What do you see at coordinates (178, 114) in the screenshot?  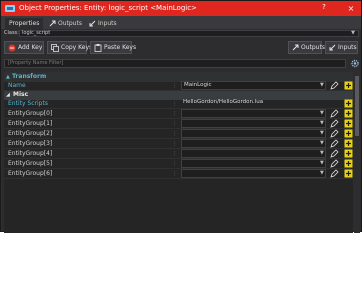 I see `property-row-entitygroup-0: EntityGroup[0] ⋮ ▼` at bounding box center [178, 114].